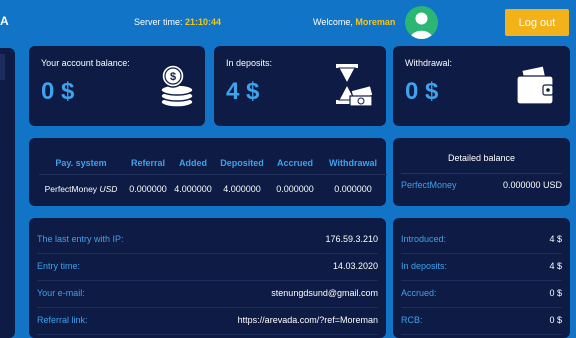  What do you see at coordinates (2, 67) in the screenshot?
I see `sidebar-item-active` at bounding box center [2, 67].